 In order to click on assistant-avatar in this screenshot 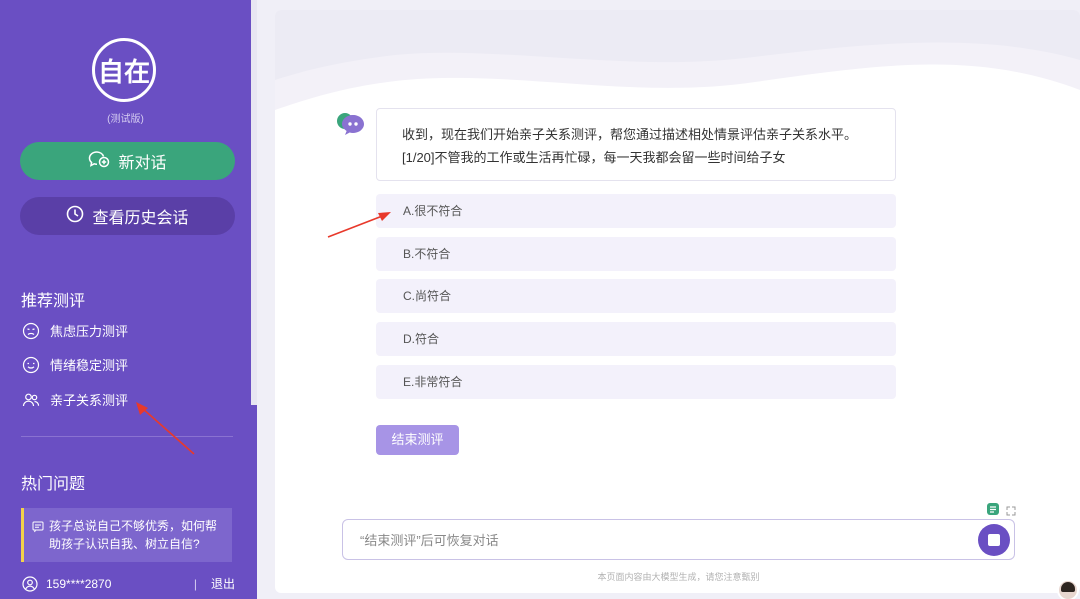, I will do `click(1068, 589)`.